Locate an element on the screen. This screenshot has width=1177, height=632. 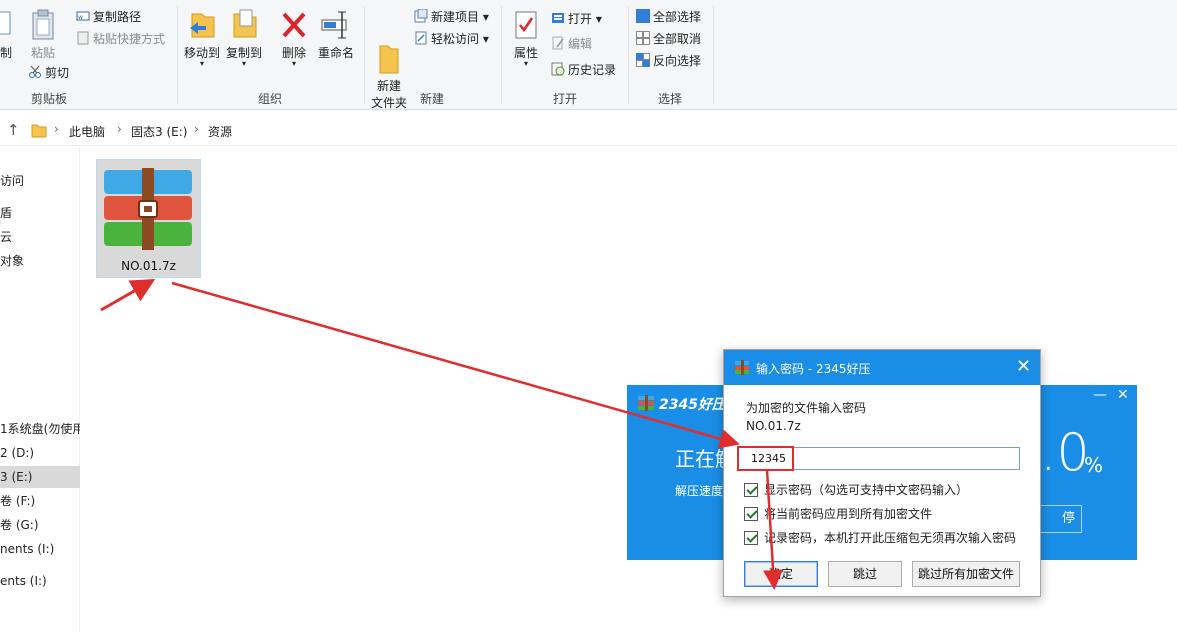
copy-path-label: 复制路径 is located at coordinates (117, 17).